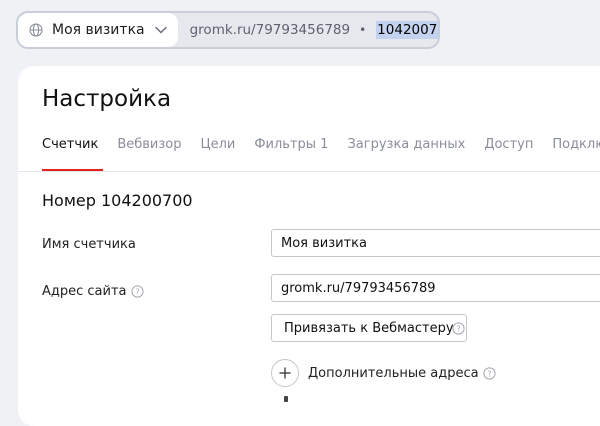 This screenshot has width=600, height=426. Describe the element at coordinates (161, 30) in the screenshot. I see `chevron-down-icon` at that location.